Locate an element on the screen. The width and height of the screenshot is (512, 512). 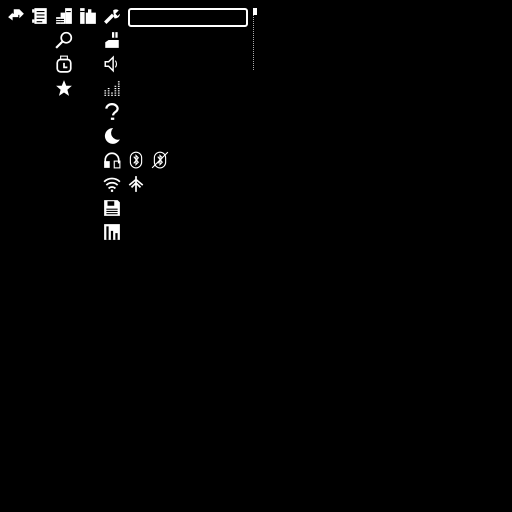
floppy-disk-icon is located at coordinates (112, 208).